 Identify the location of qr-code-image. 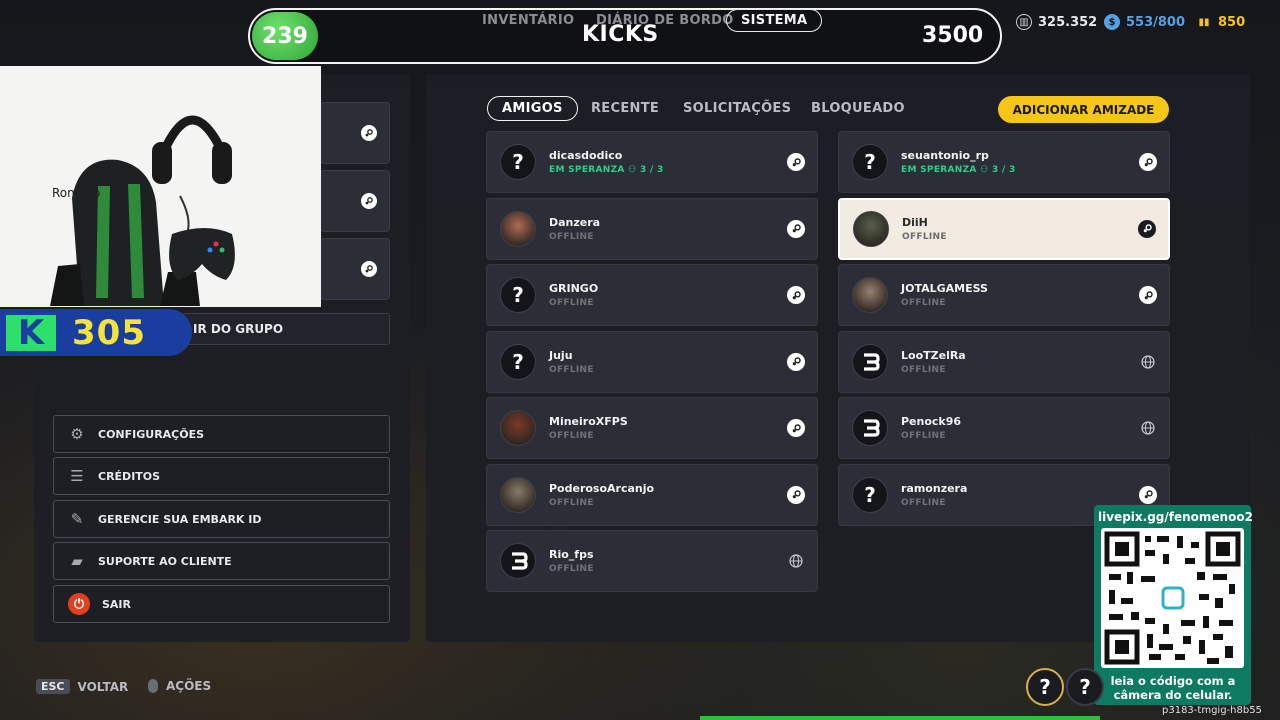
(1172, 598).